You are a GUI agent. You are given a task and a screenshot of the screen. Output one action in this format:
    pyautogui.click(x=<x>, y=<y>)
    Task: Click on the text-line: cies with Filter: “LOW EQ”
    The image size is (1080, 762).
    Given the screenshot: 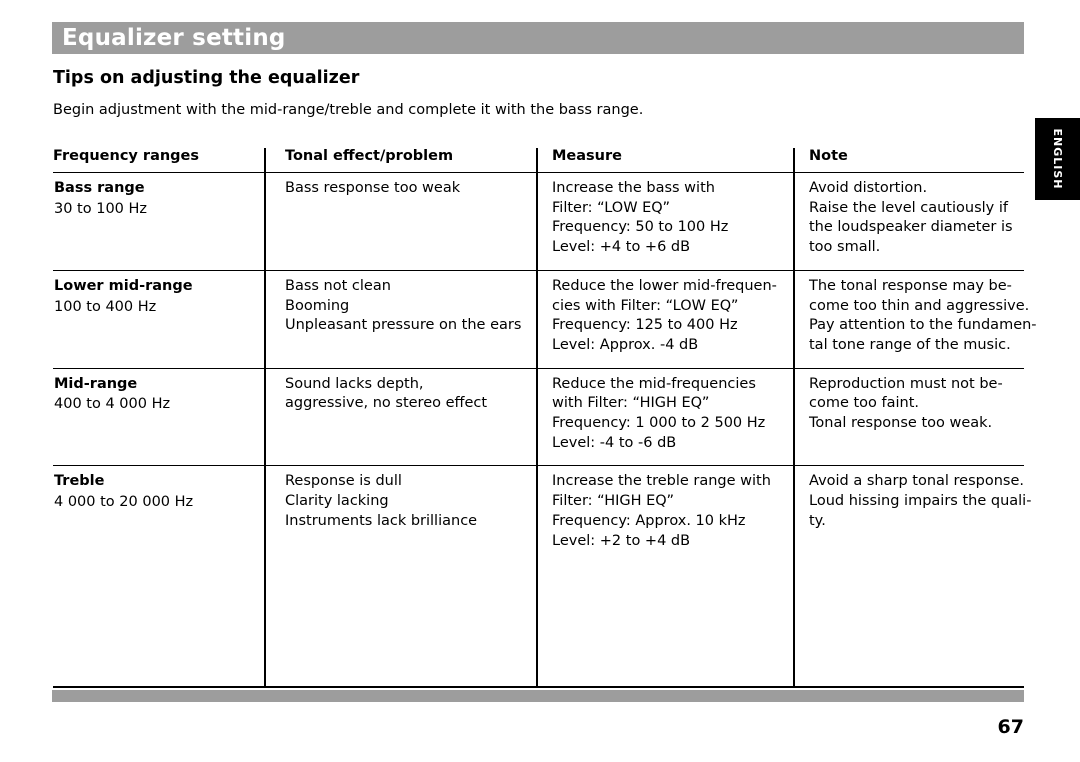 What is the action you would take?
    pyautogui.click(x=645, y=305)
    